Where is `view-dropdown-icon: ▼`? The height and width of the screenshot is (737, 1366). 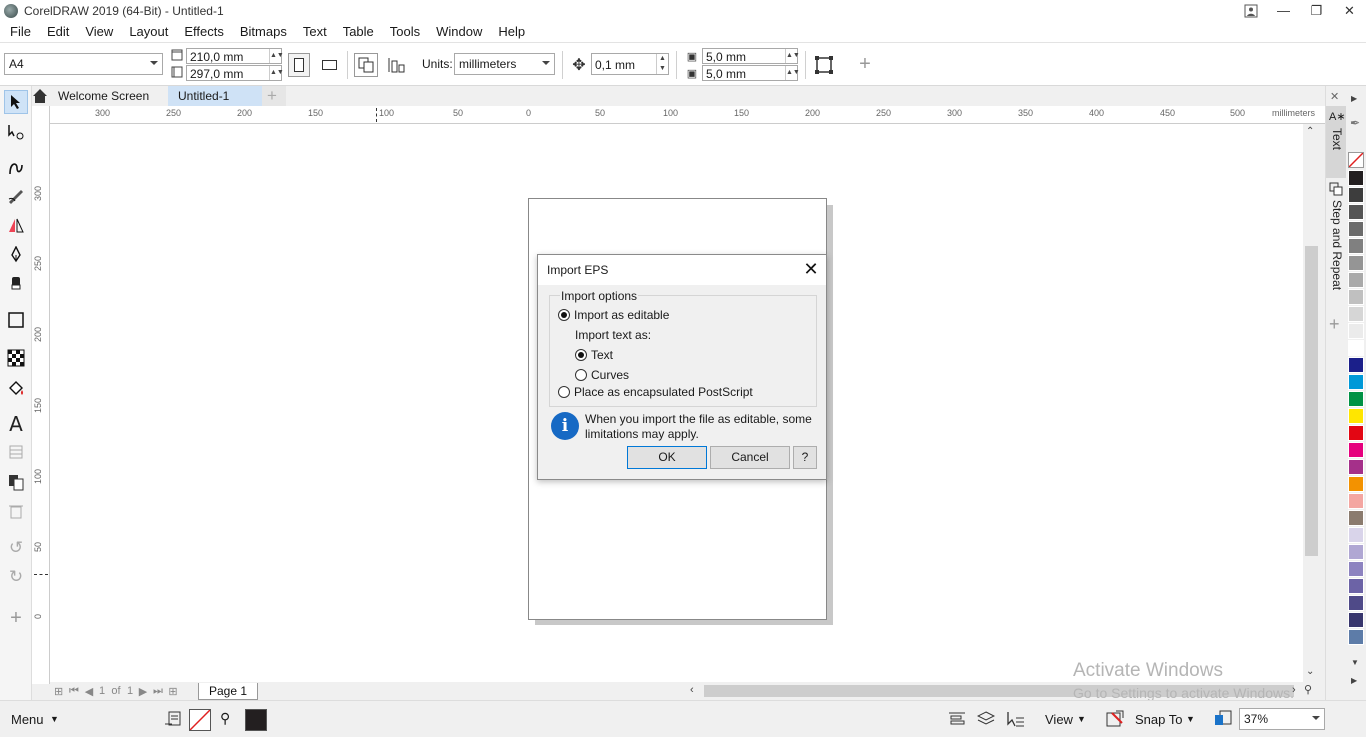 view-dropdown-icon: ▼ is located at coordinates (1081, 719).